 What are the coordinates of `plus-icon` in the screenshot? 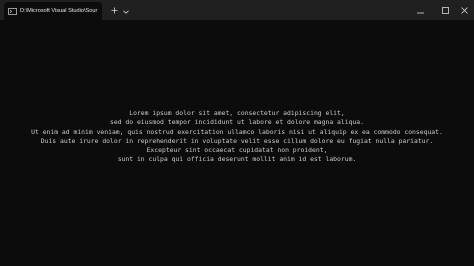 It's located at (114, 10).